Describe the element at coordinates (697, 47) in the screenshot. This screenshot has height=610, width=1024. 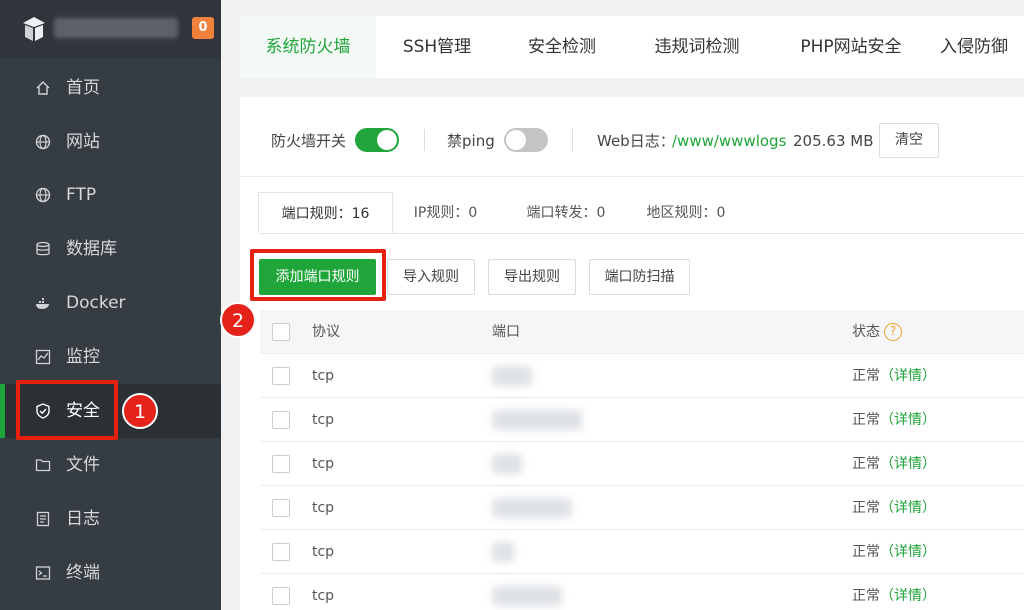
I see `tab-banned-words: 违规词检测` at that location.